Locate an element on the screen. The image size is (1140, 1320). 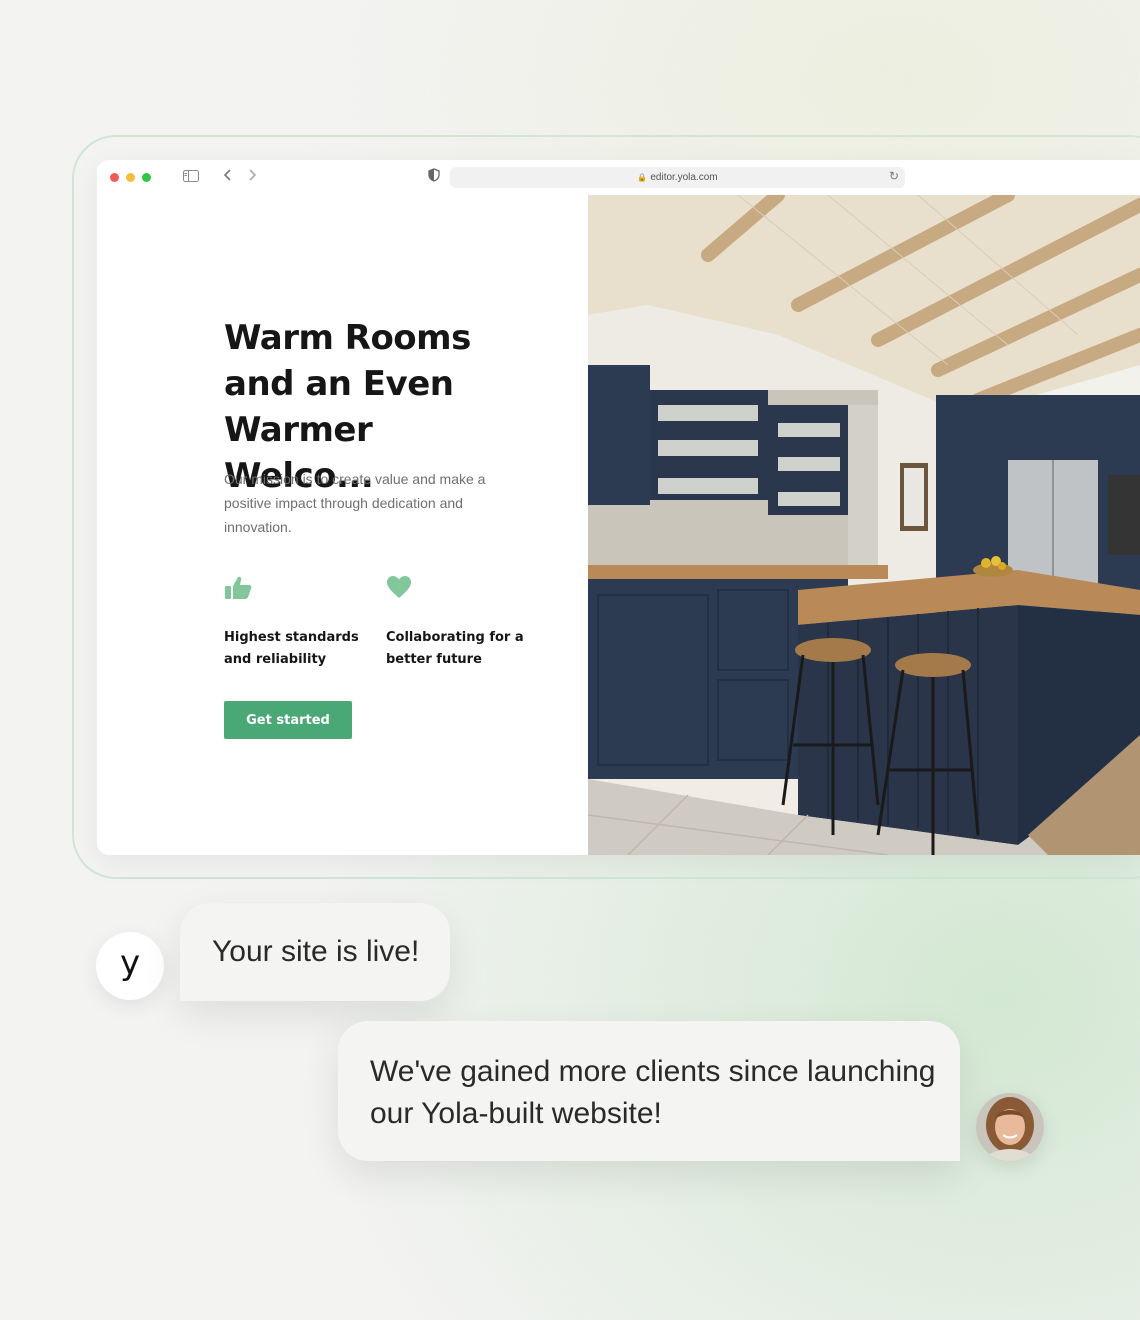
chat-message-site-live: Your site is live! is located at coordinates (315, 952).